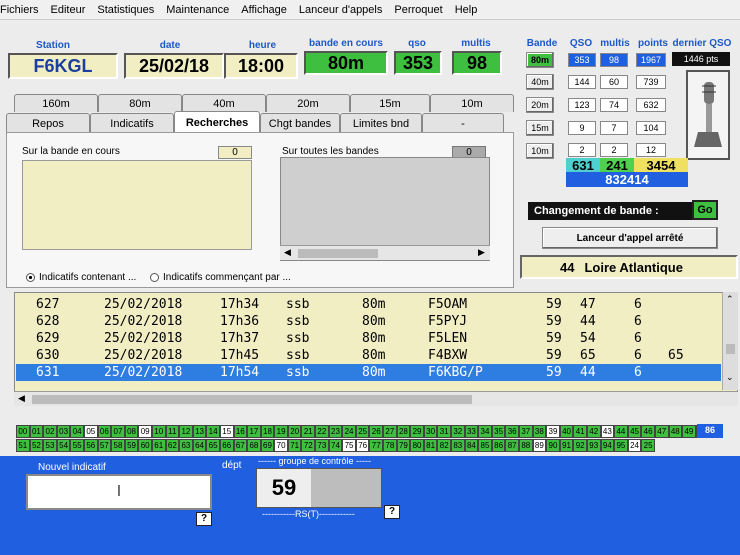 The image size is (740, 555). I want to click on search-all-bands-scrollbar: ◀ ▶, so click(385, 252).